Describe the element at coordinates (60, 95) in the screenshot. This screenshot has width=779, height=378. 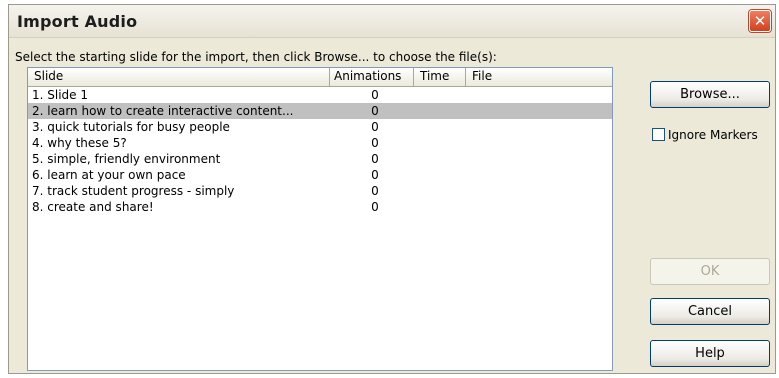
I see `cell-slide: 1. Slide 1` at that location.